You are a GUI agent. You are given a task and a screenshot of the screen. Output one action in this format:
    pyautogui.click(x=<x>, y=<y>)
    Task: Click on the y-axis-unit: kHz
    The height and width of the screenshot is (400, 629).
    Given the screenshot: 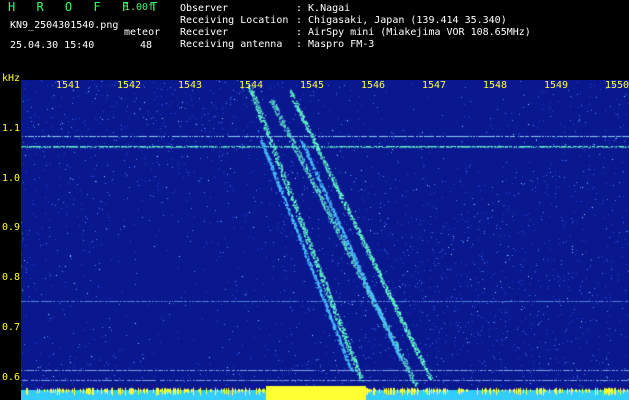 What is the action you would take?
    pyautogui.click(x=11, y=78)
    